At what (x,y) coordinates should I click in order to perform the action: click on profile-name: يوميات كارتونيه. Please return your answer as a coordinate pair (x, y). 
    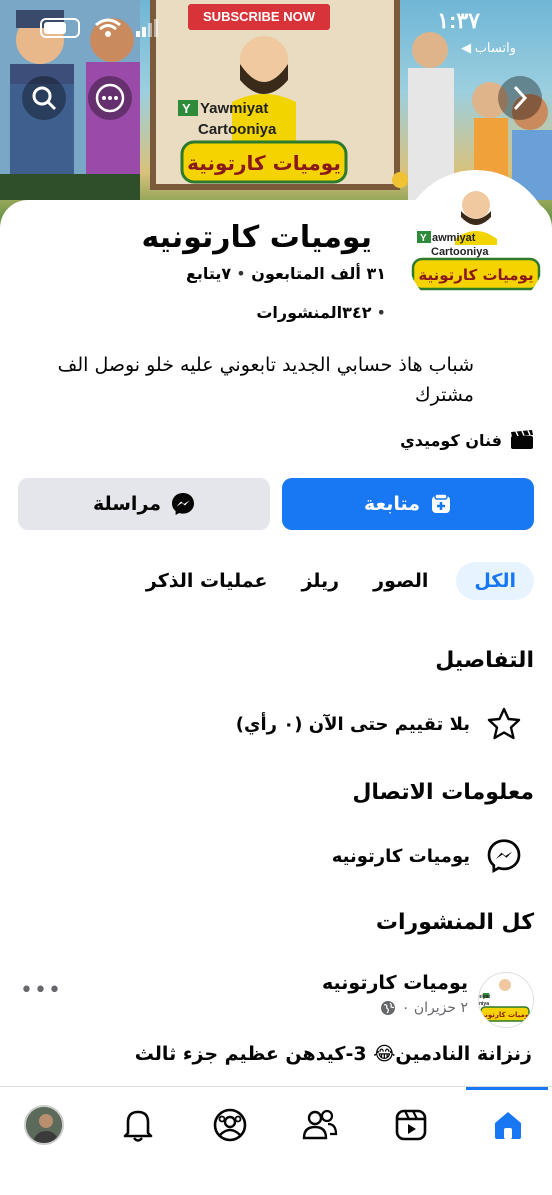
    Looking at the image, I should click on (256, 237).